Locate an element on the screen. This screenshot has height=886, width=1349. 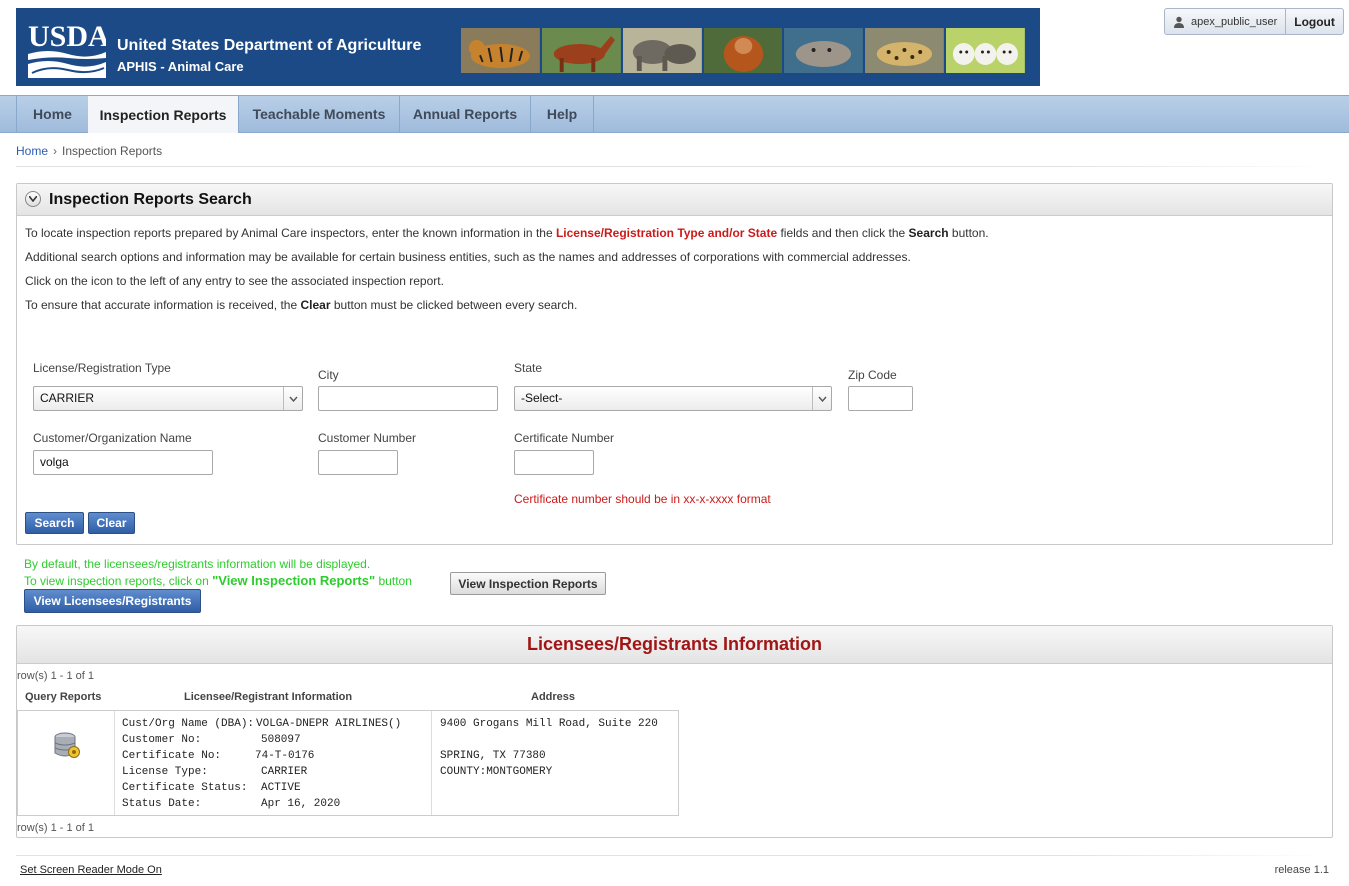
tab-inspection-reports: Inspection Reports is located at coordinates (163, 114).